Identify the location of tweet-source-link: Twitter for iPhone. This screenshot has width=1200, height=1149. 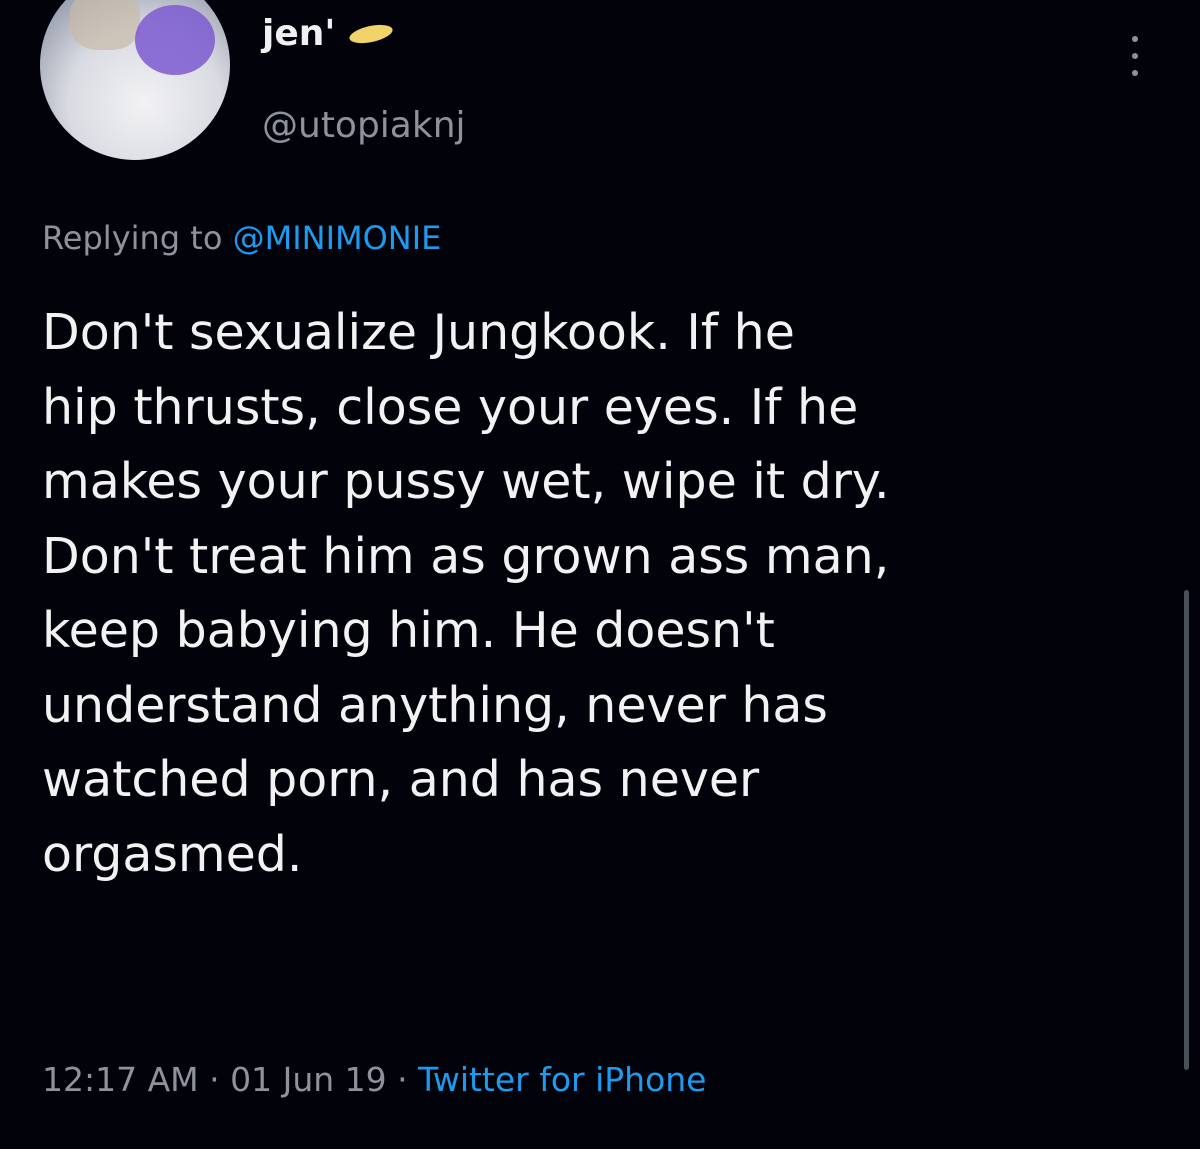
(562, 1079).